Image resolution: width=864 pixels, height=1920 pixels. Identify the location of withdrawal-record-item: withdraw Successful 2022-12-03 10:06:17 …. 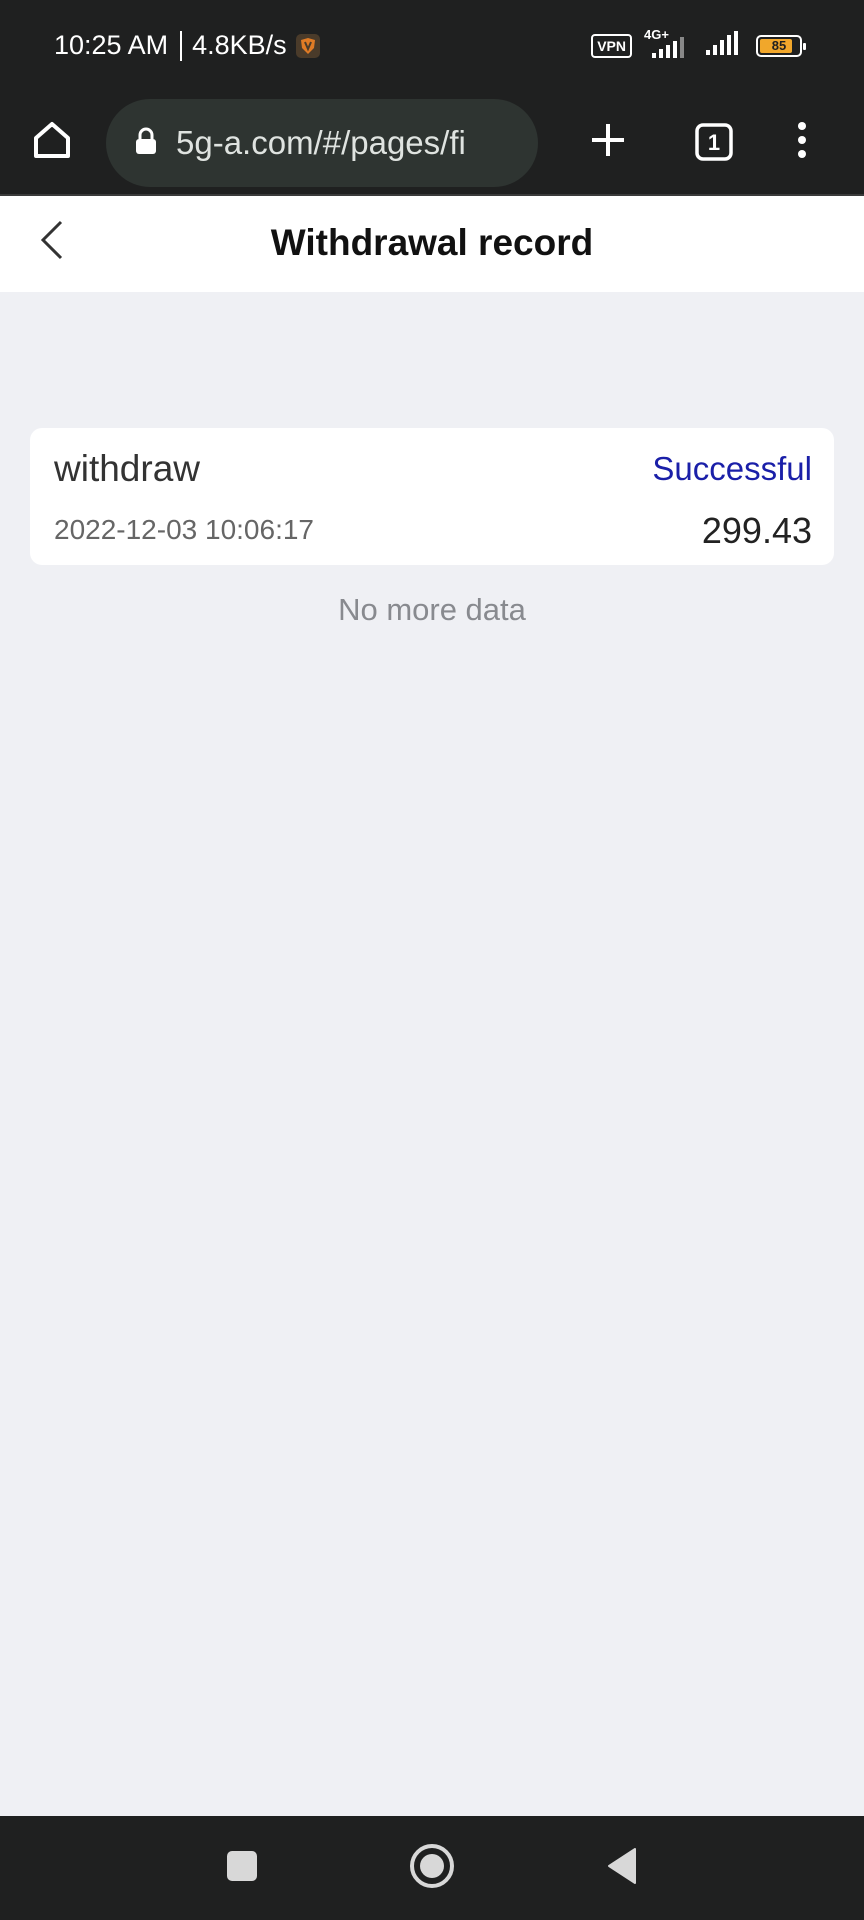
(432, 496).